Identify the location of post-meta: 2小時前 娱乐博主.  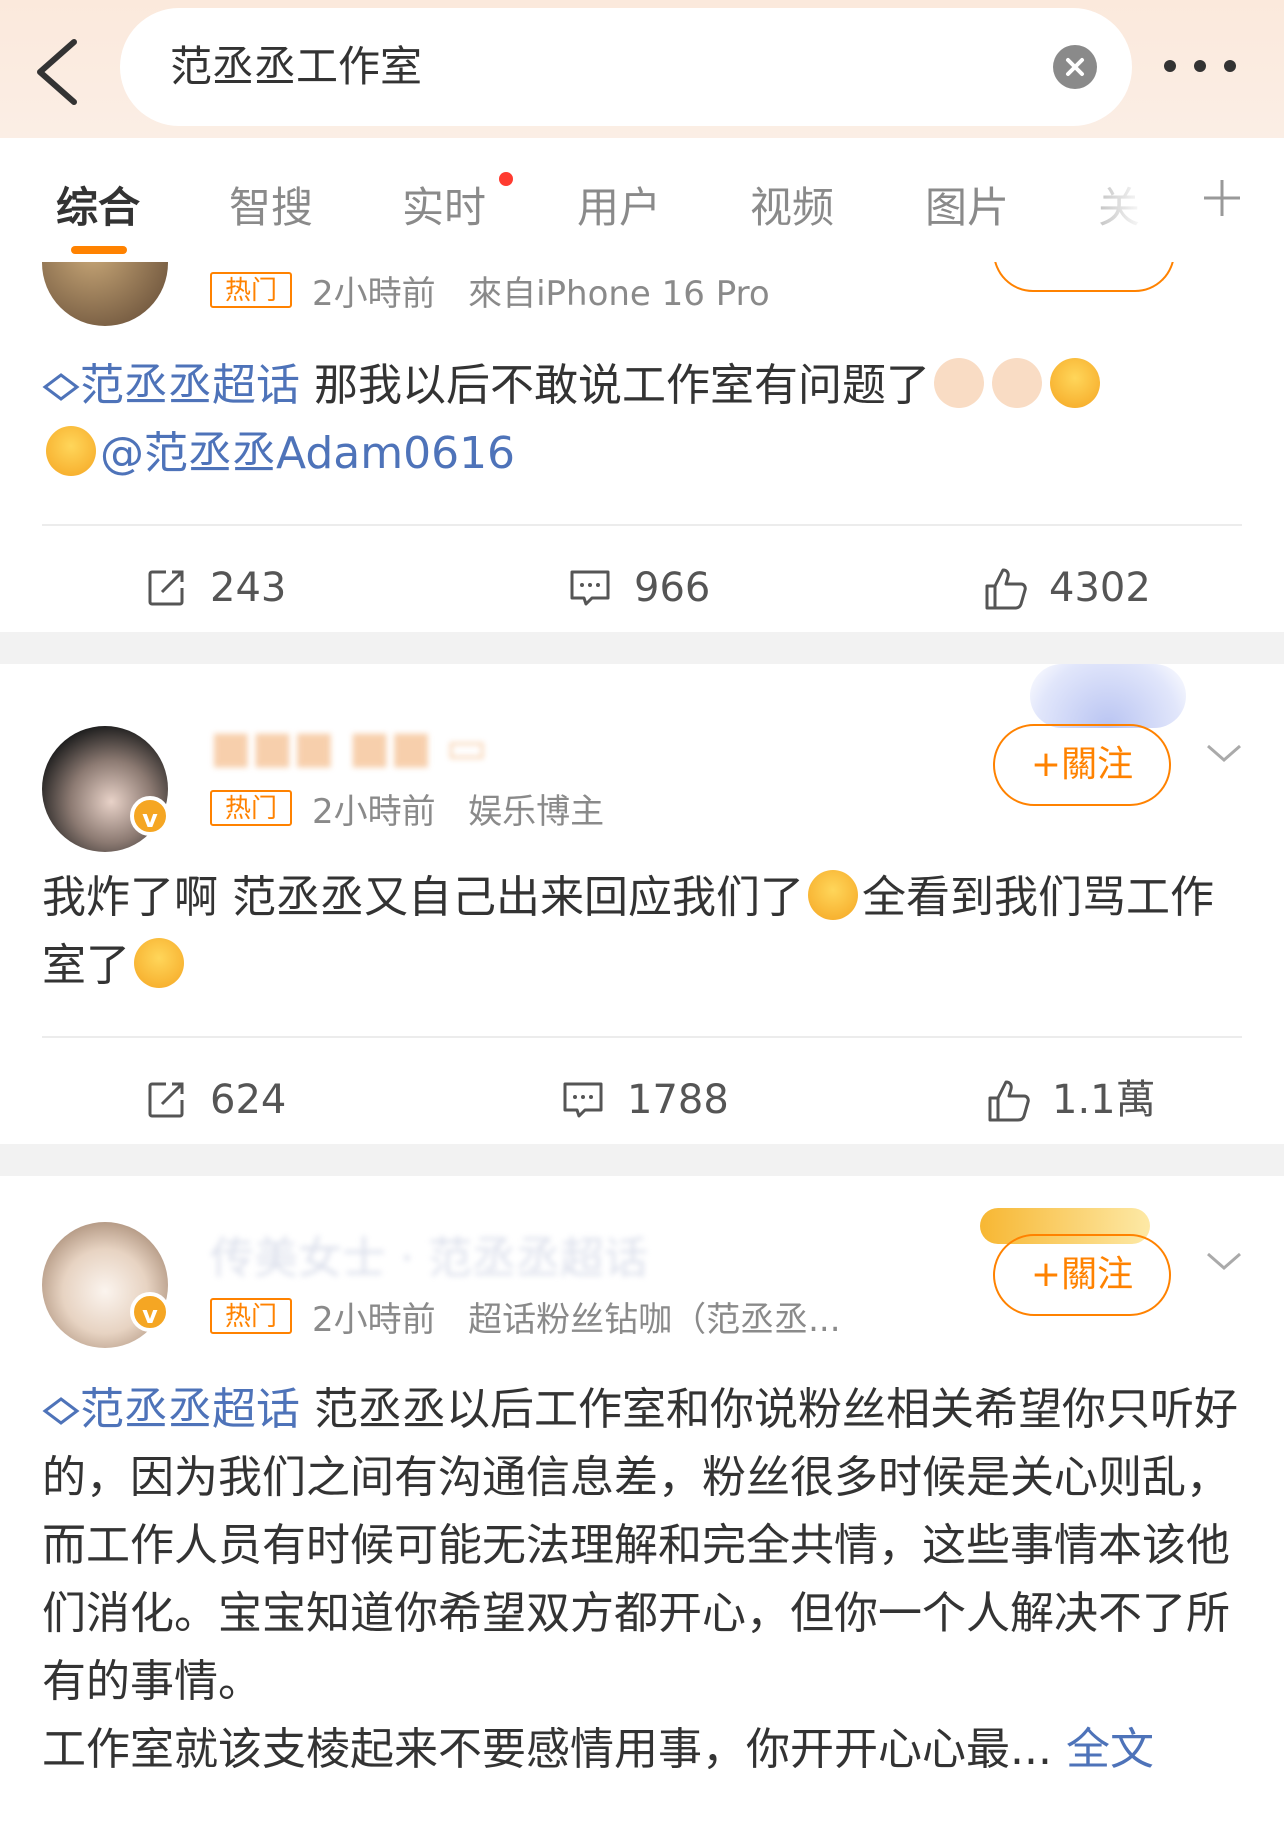
(458, 808).